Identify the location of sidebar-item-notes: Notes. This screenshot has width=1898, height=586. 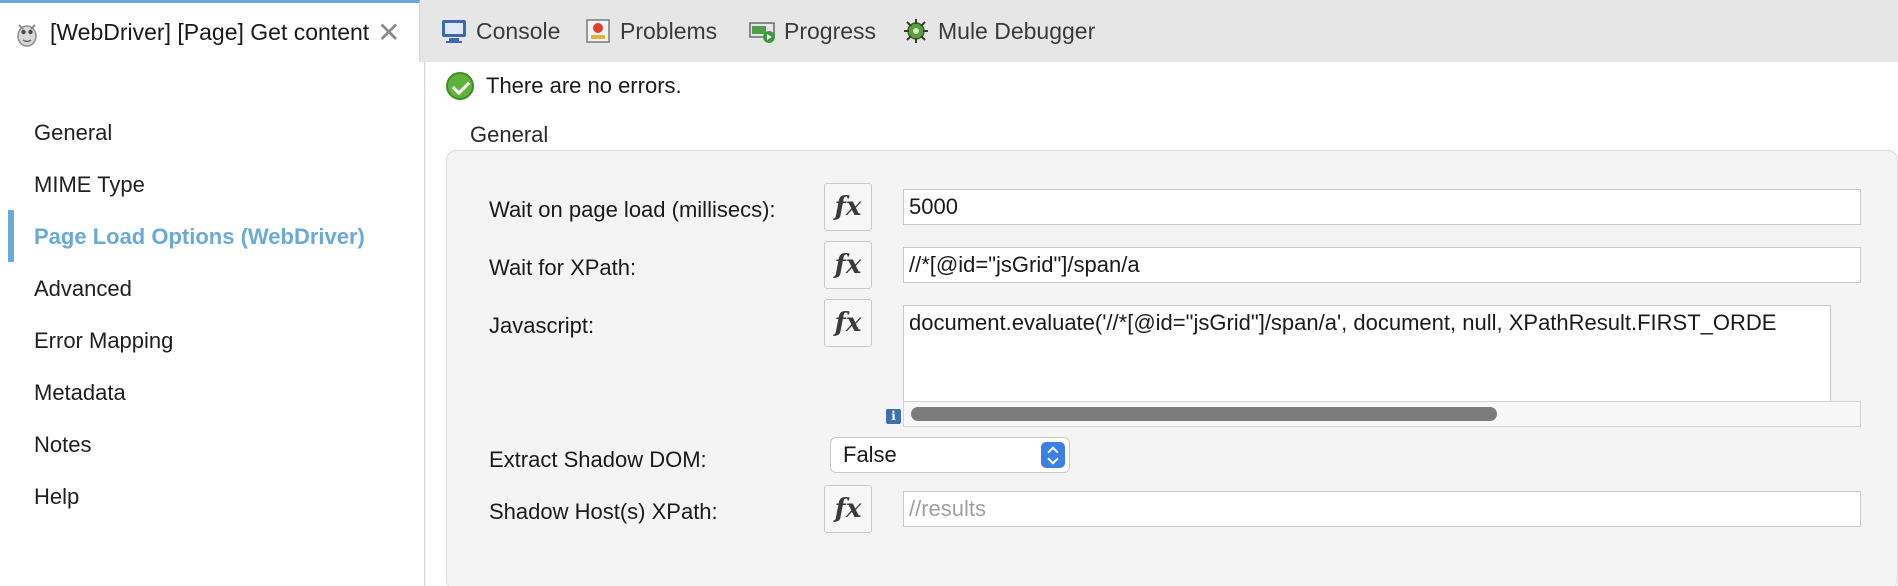
(62, 445).